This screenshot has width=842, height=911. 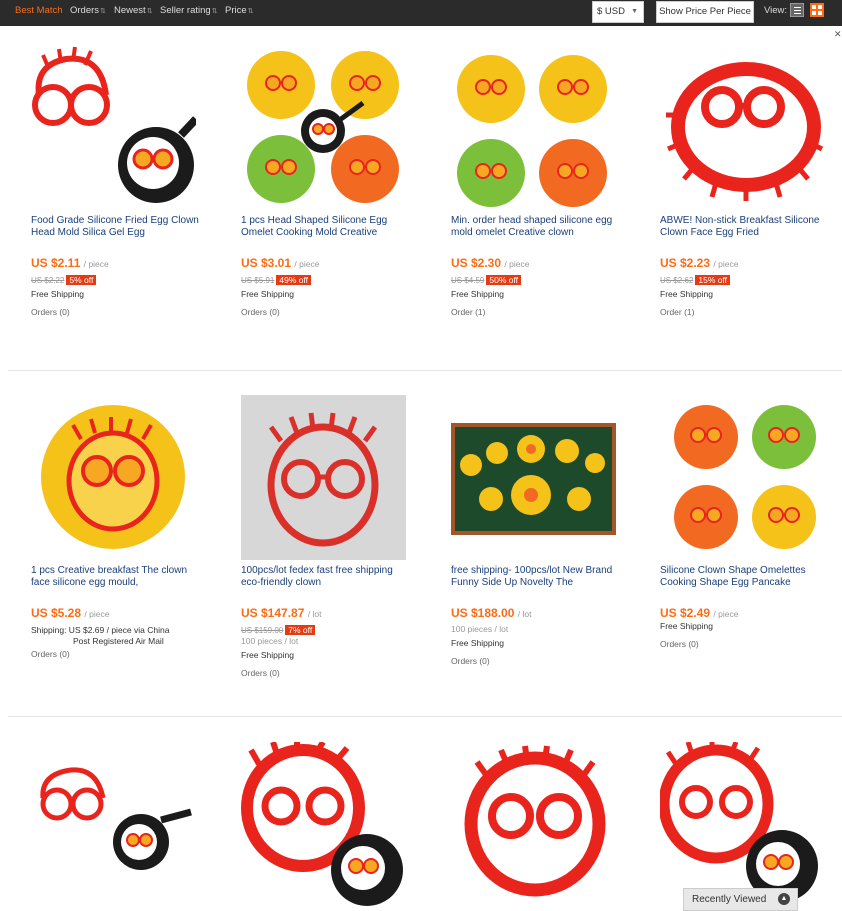 What do you see at coordinates (483, 613) in the screenshot?
I see `price-value: US $188.00` at bounding box center [483, 613].